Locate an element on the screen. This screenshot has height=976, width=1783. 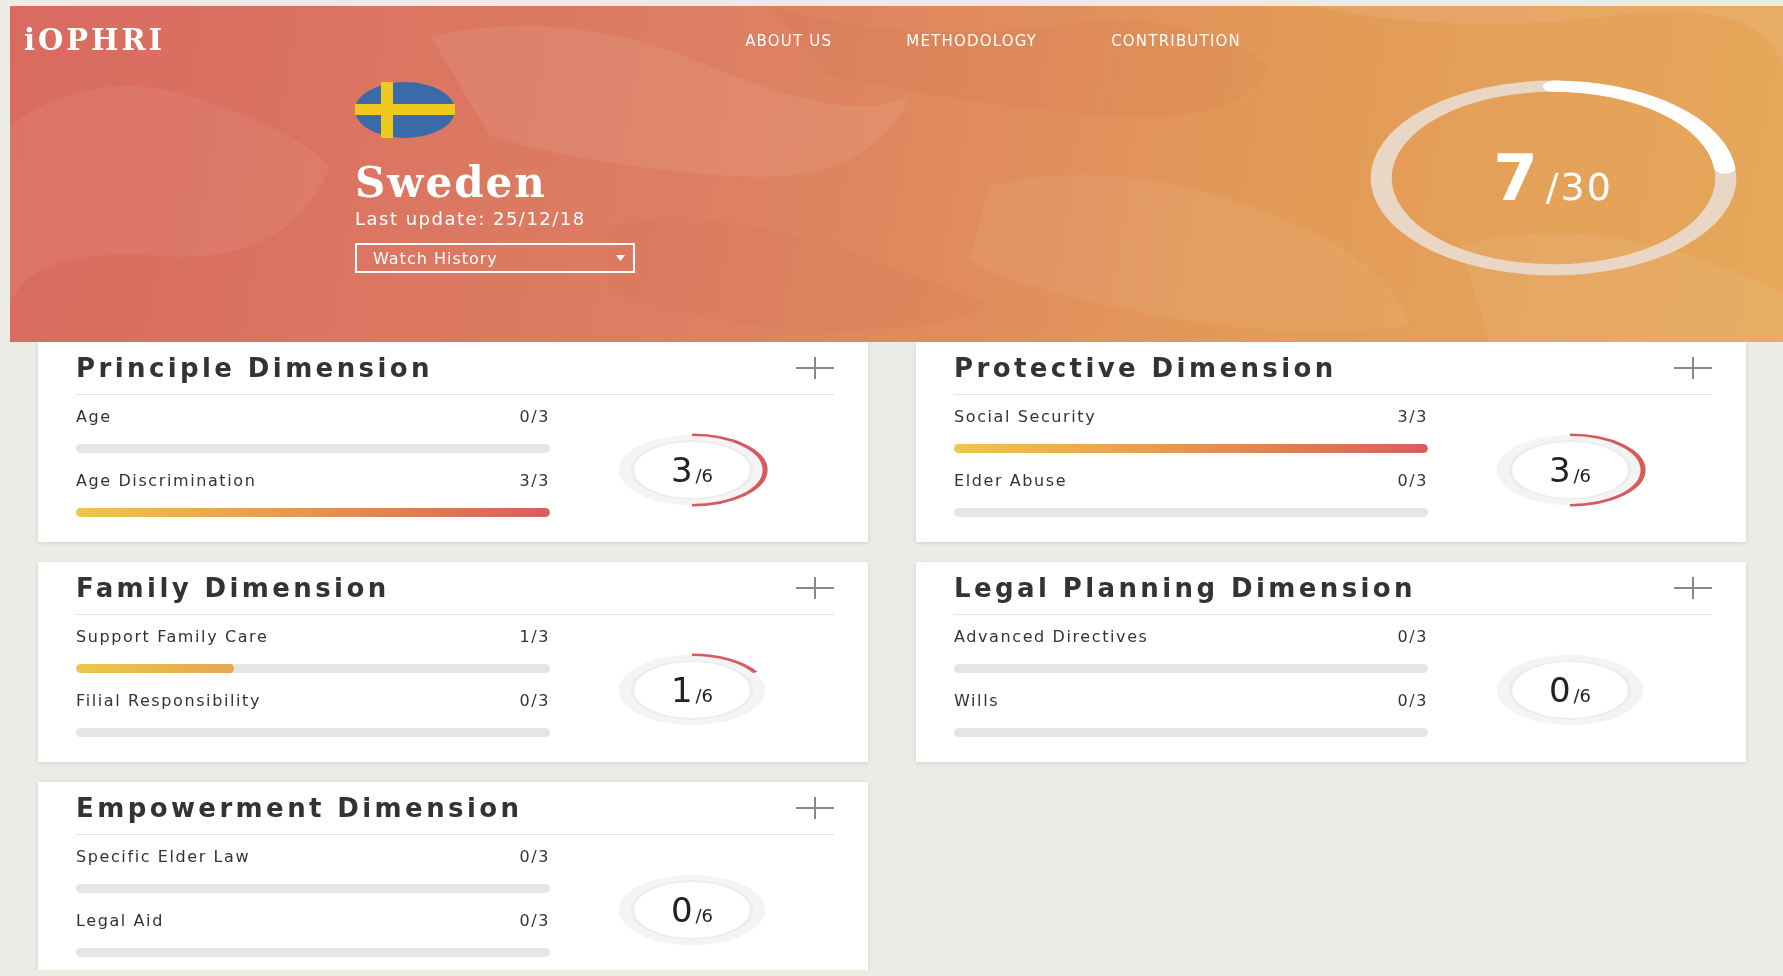
nav-link: ABOUT US is located at coordinates (789, 41).